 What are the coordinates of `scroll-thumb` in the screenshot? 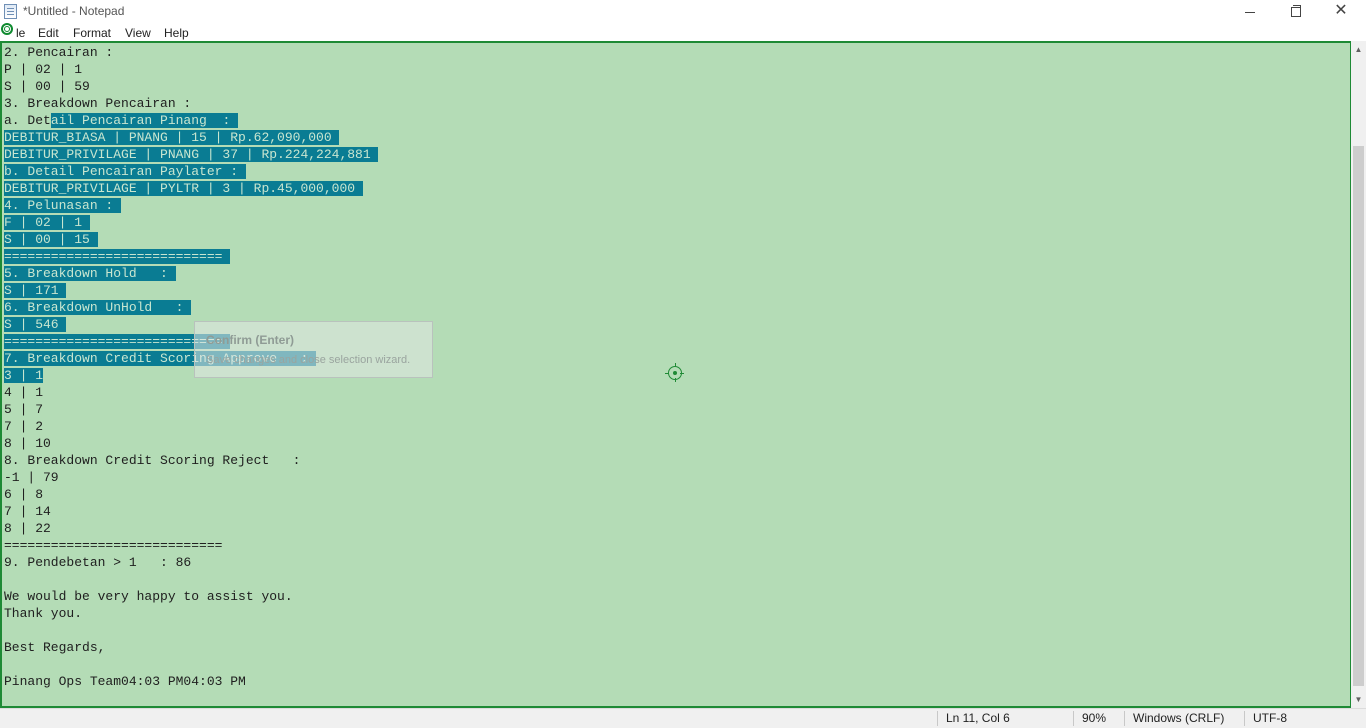 It's located at (1358, 416).